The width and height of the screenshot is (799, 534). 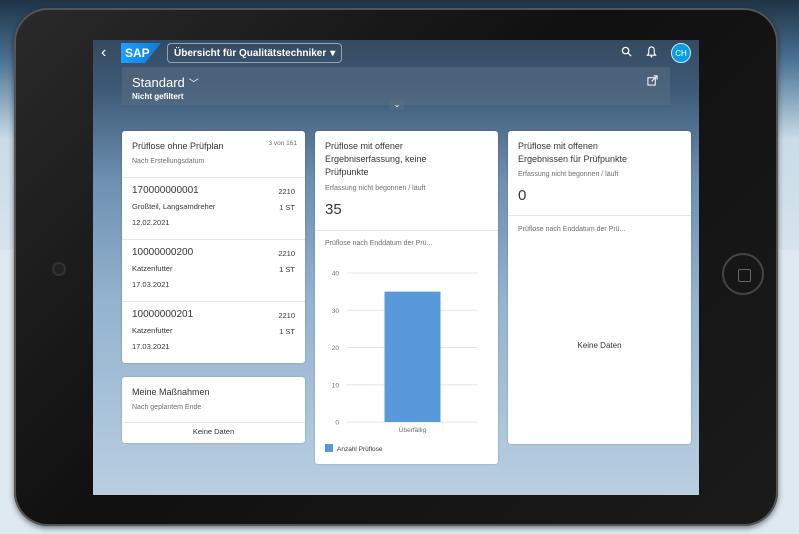 What do you see at coordinates (250, 53) in the screenshot?
I see `app-title: Übersicht für Qualitätstechniker` at bounding box center [250, 53].